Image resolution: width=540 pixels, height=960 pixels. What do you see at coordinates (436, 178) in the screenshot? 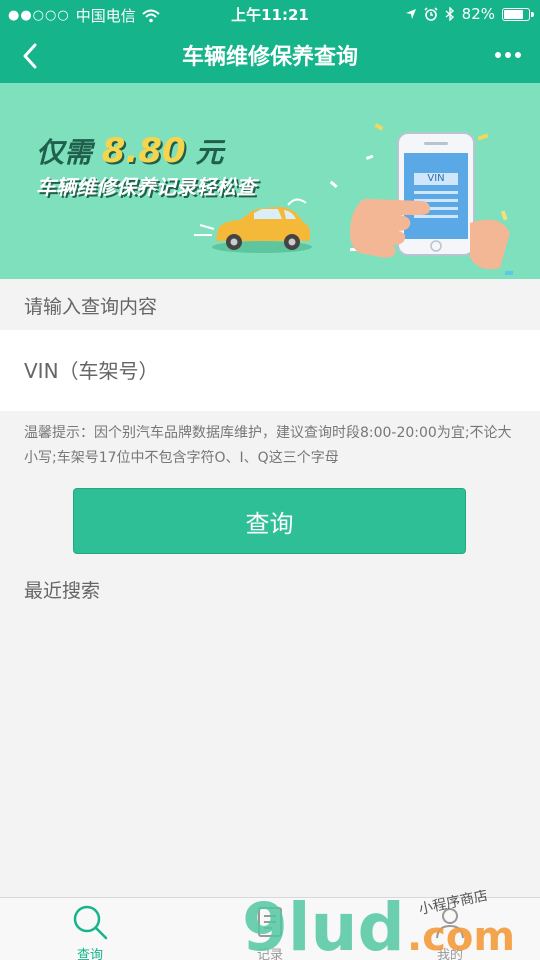
I see `banner-phone-text: VIN` at bounding box center [436, 178].